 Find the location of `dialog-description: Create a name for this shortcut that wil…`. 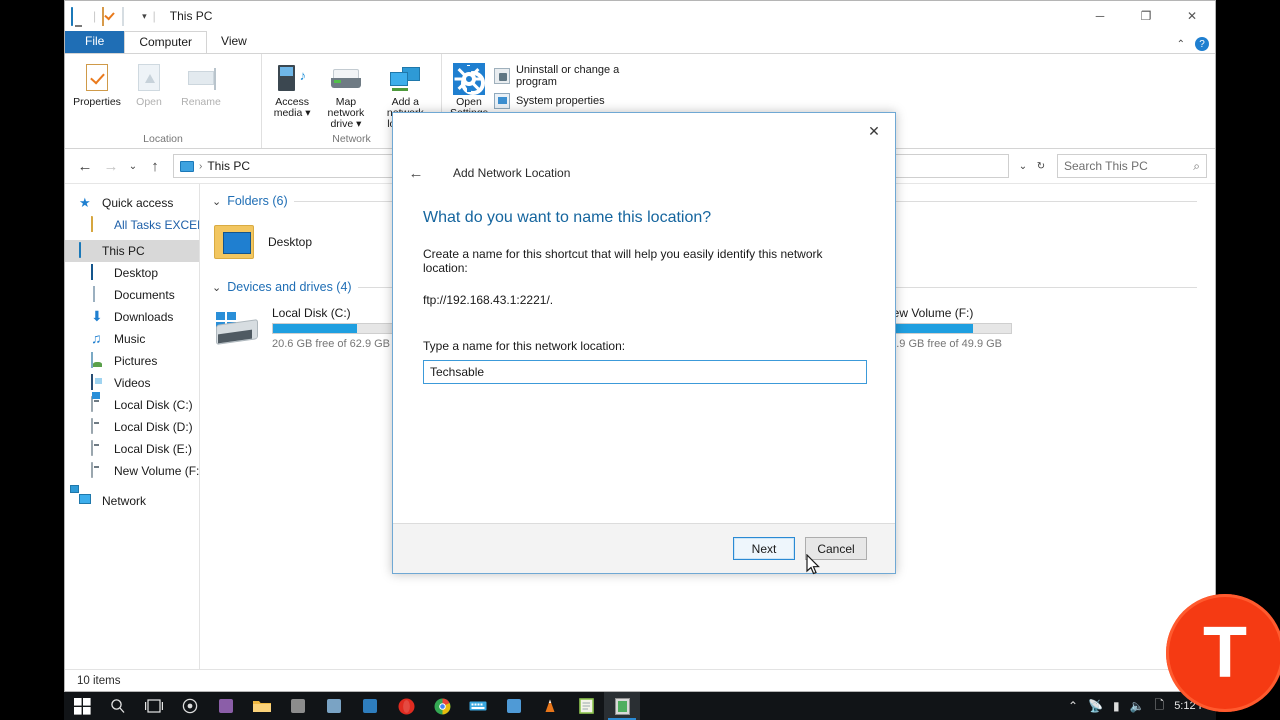

dialog-description: Create a name for this shortcut that wil… is located at coordinates (623, 261).